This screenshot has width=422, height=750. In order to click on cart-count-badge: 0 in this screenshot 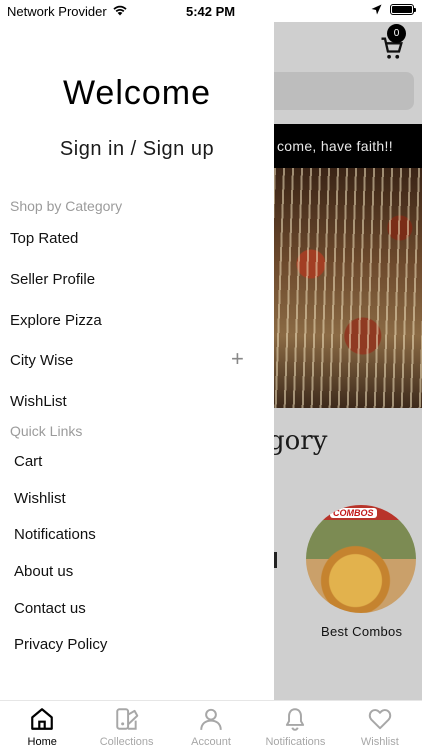, I will do `click(396, 33)`.